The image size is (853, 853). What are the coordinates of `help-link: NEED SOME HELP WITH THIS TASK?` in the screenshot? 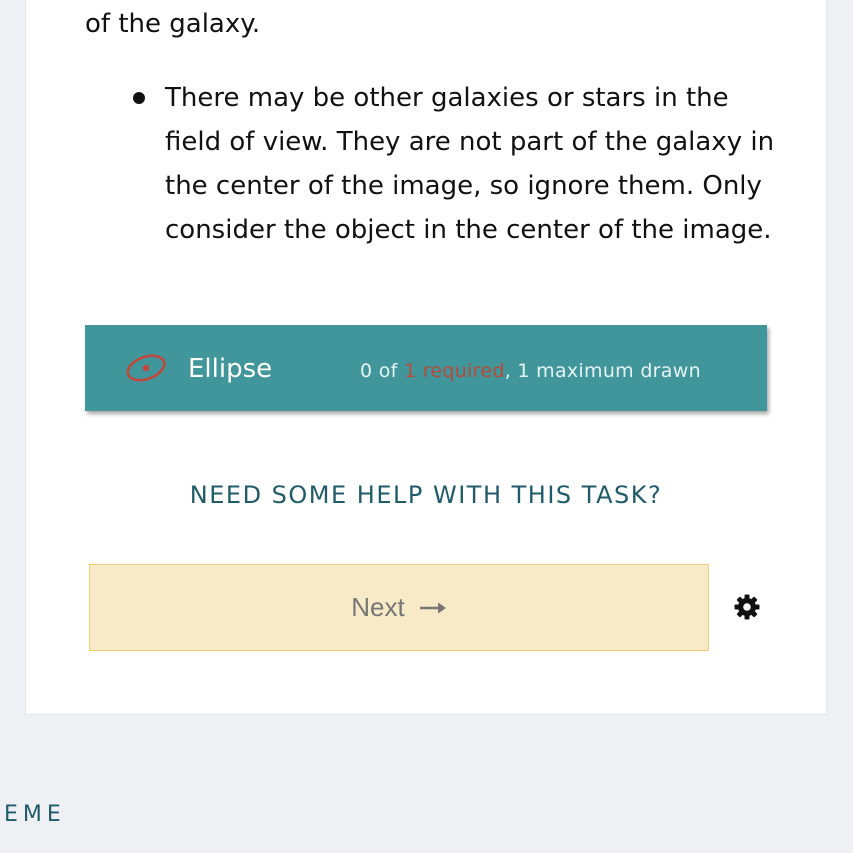 It's located at (426, 495).